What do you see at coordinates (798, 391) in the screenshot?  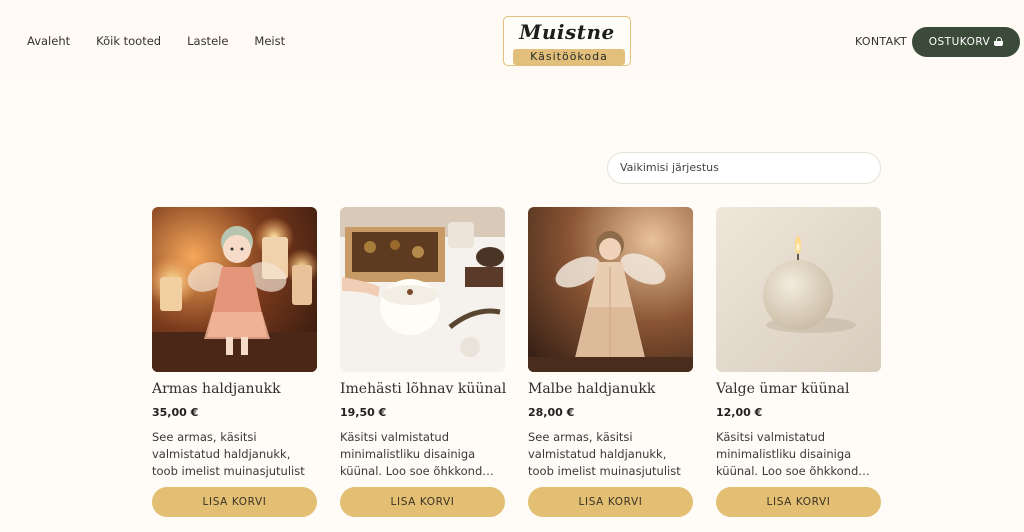 I see `product-name: Valge ümar küünal` at bounding box center [798, 391].